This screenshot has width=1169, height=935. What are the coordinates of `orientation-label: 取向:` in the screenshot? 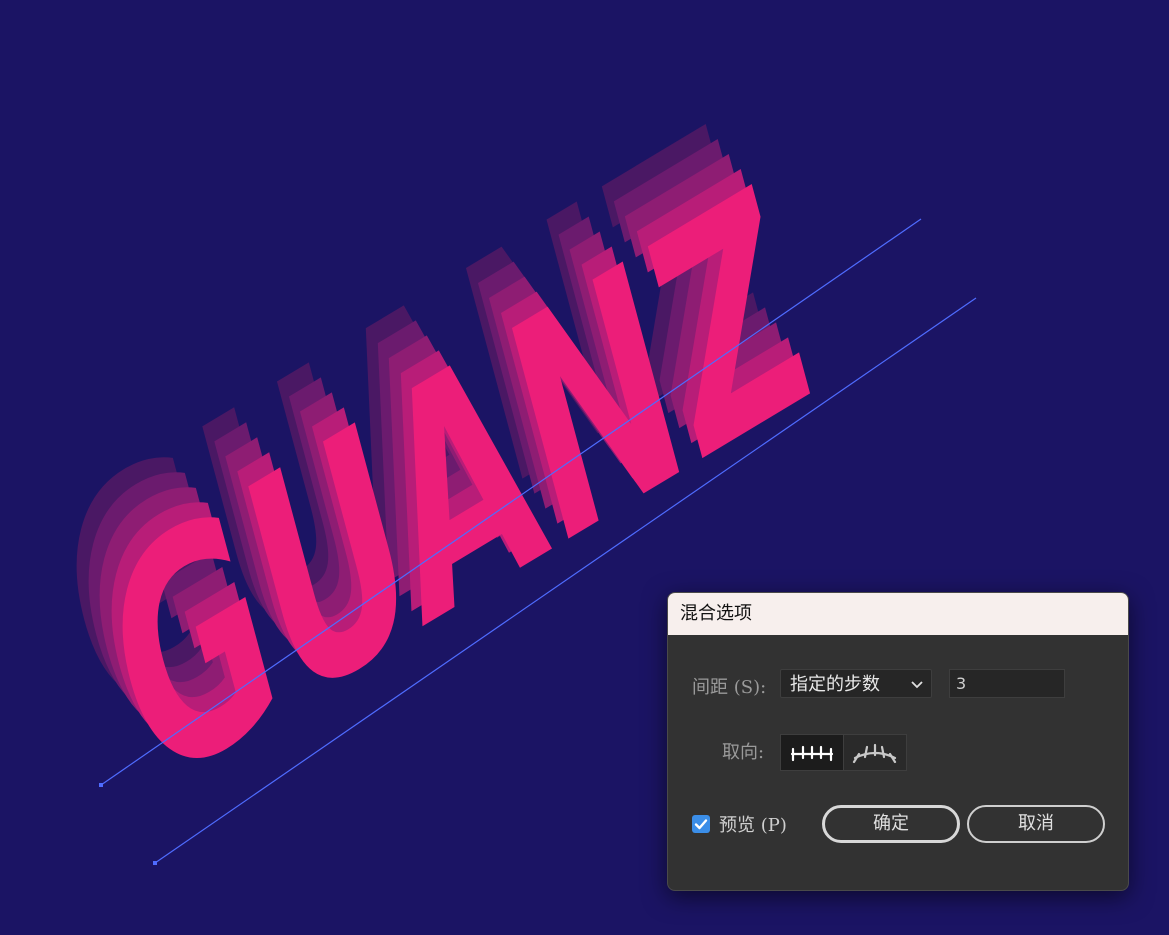 It's located at (743, 752).